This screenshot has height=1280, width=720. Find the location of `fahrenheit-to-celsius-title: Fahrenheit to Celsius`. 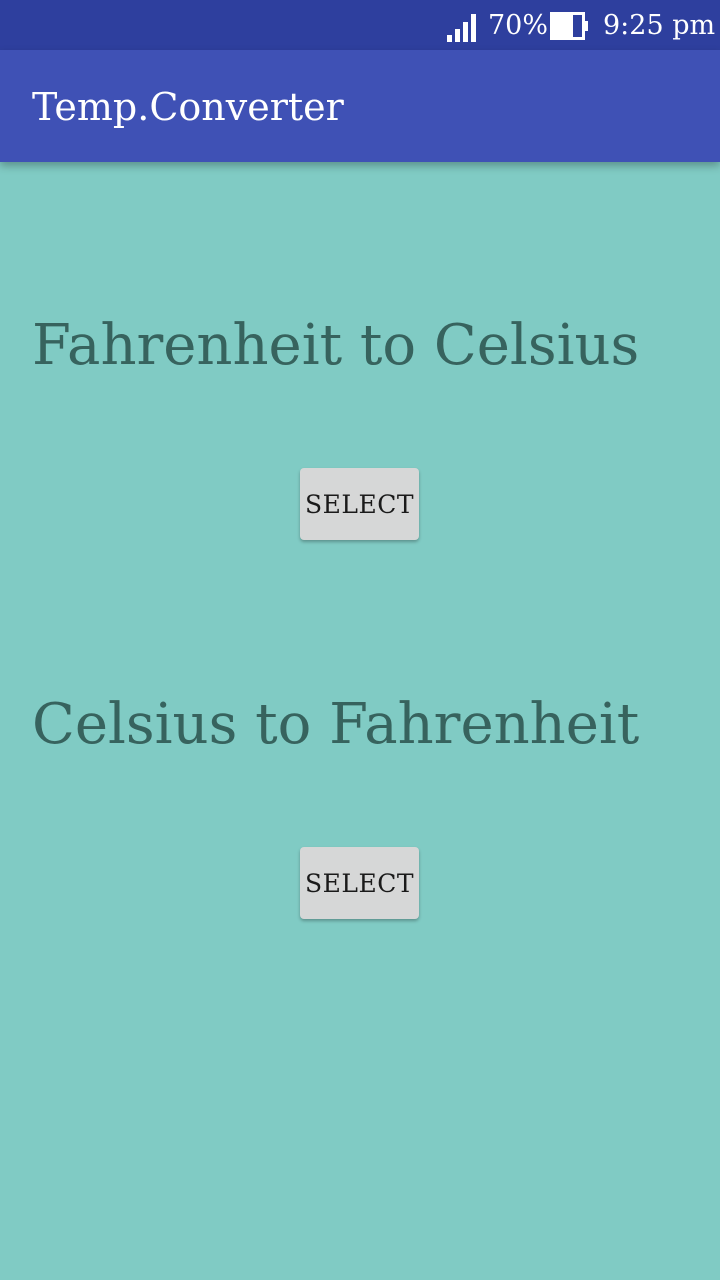

fahrenheit-to-celsius-title: Fahrenheit to Celsius is located at coordinates (336, 345).